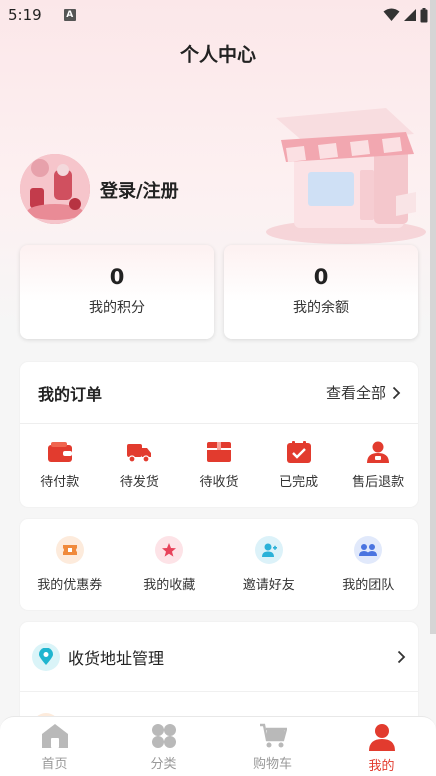  Describe the element at coordinates (25, 15) in the screenshot. I see `status-time: 5:19` at that location.